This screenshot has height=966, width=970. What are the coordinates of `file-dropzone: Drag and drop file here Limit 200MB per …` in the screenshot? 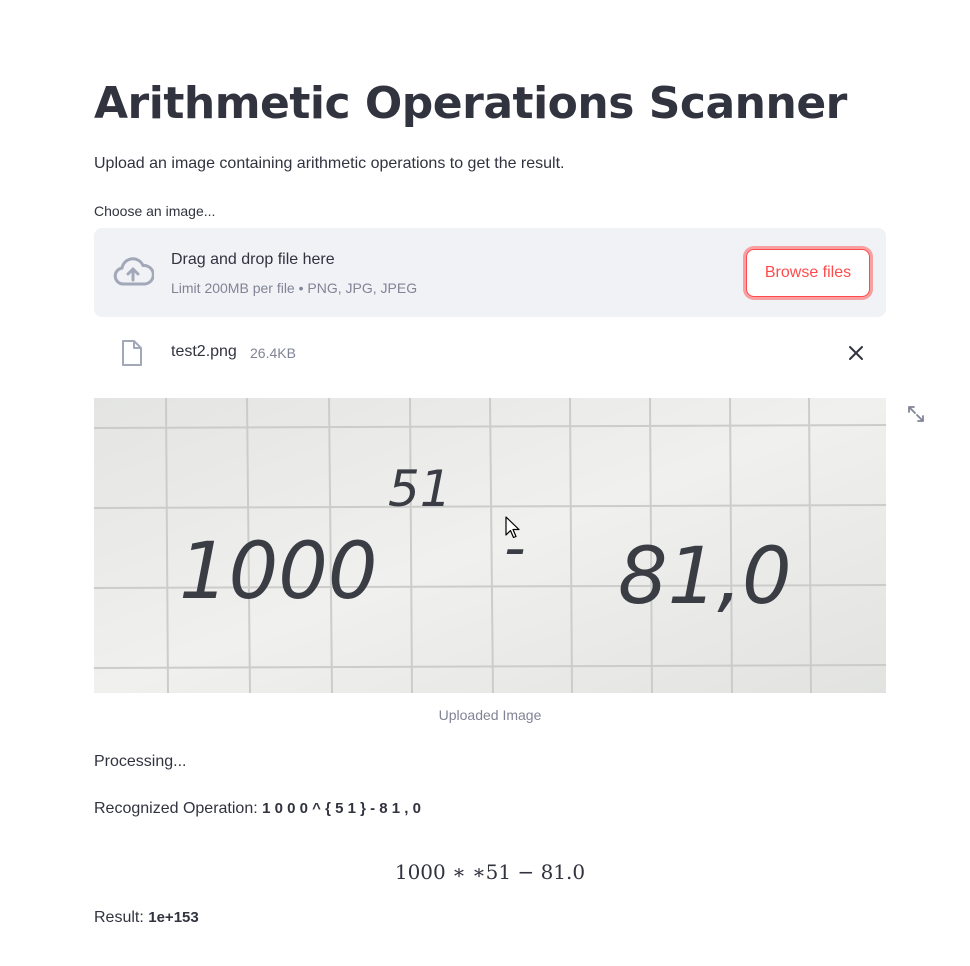 It's located at (490, 272).